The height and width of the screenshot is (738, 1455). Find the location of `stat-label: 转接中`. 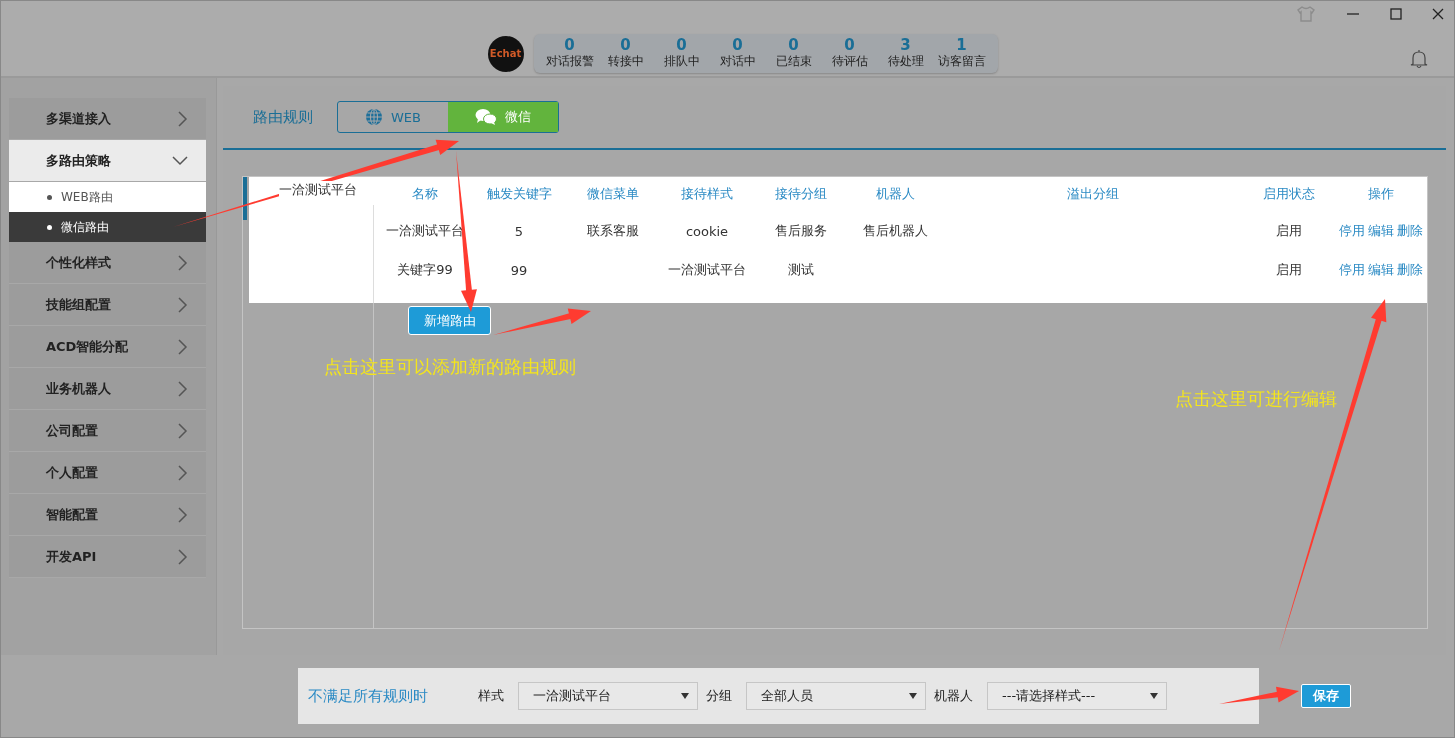

stat-label: 转接中 is located at coordinates (625, 61).